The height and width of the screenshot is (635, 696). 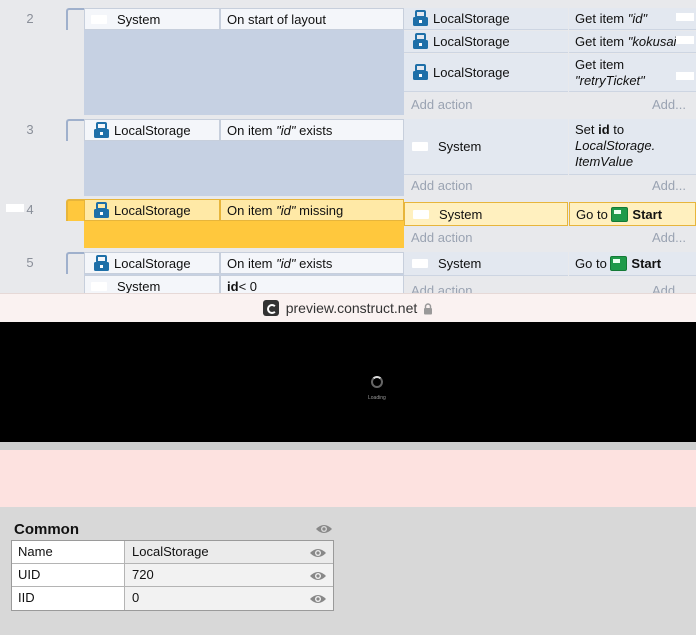 I want to click on loading-text: Loading, so click(x=377, y=398).